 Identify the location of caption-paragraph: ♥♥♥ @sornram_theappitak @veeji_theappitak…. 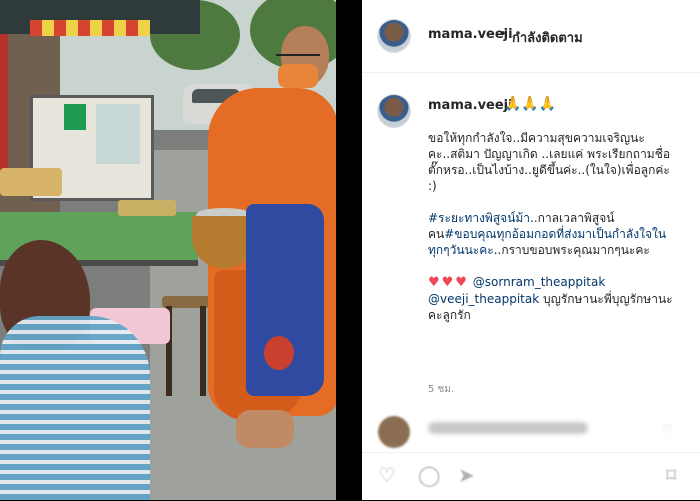
(552, 298).